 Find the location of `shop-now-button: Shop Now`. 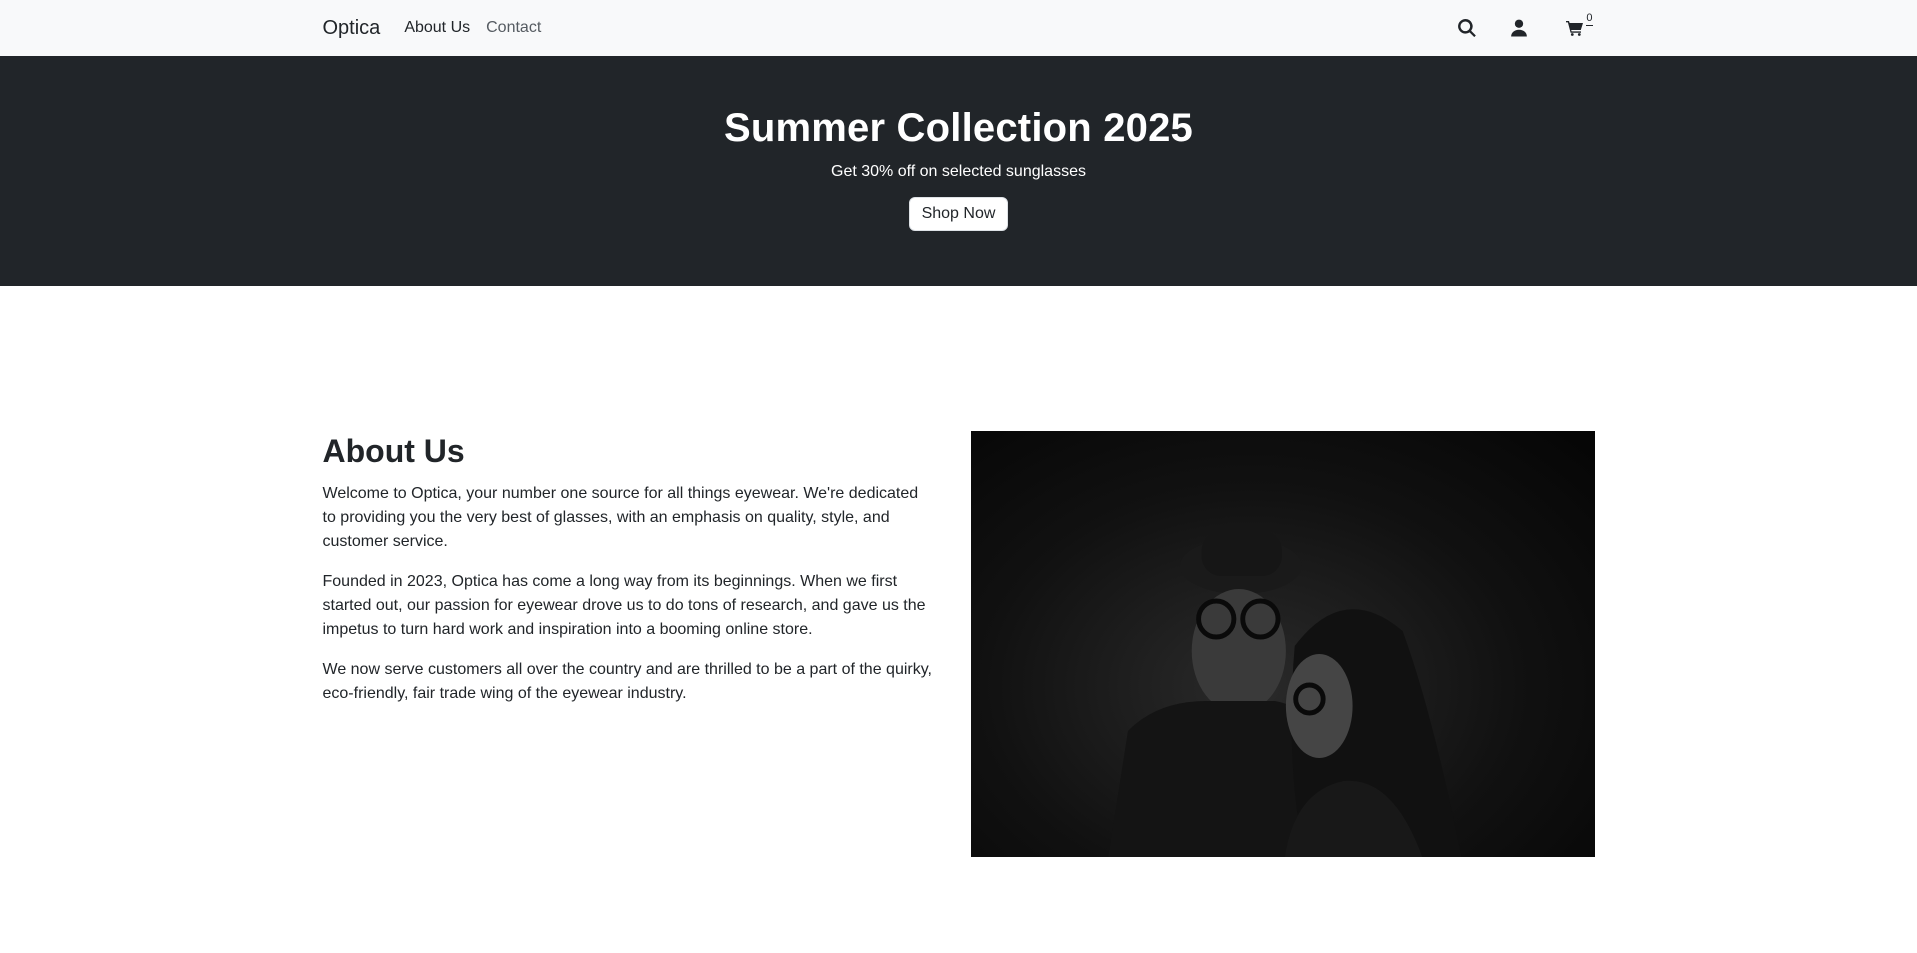

shop-now-button: Shop Now is located at coordinates (958, 214).